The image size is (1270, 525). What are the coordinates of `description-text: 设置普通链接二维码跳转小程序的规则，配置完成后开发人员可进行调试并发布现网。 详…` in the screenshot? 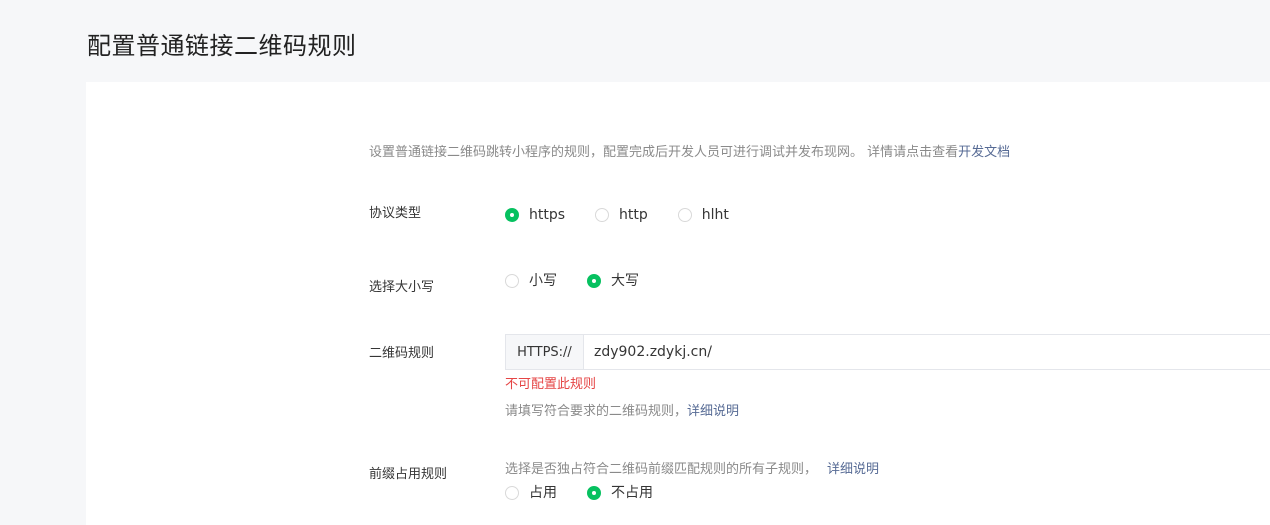 It's located at (664, 152).